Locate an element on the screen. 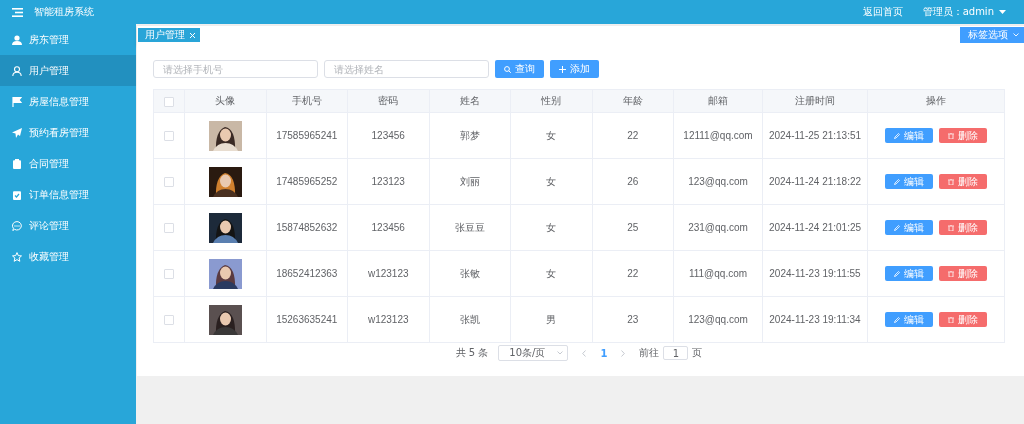 This screenshot has height=424, width=1024. search-icon is located at coordinates (507, 69).